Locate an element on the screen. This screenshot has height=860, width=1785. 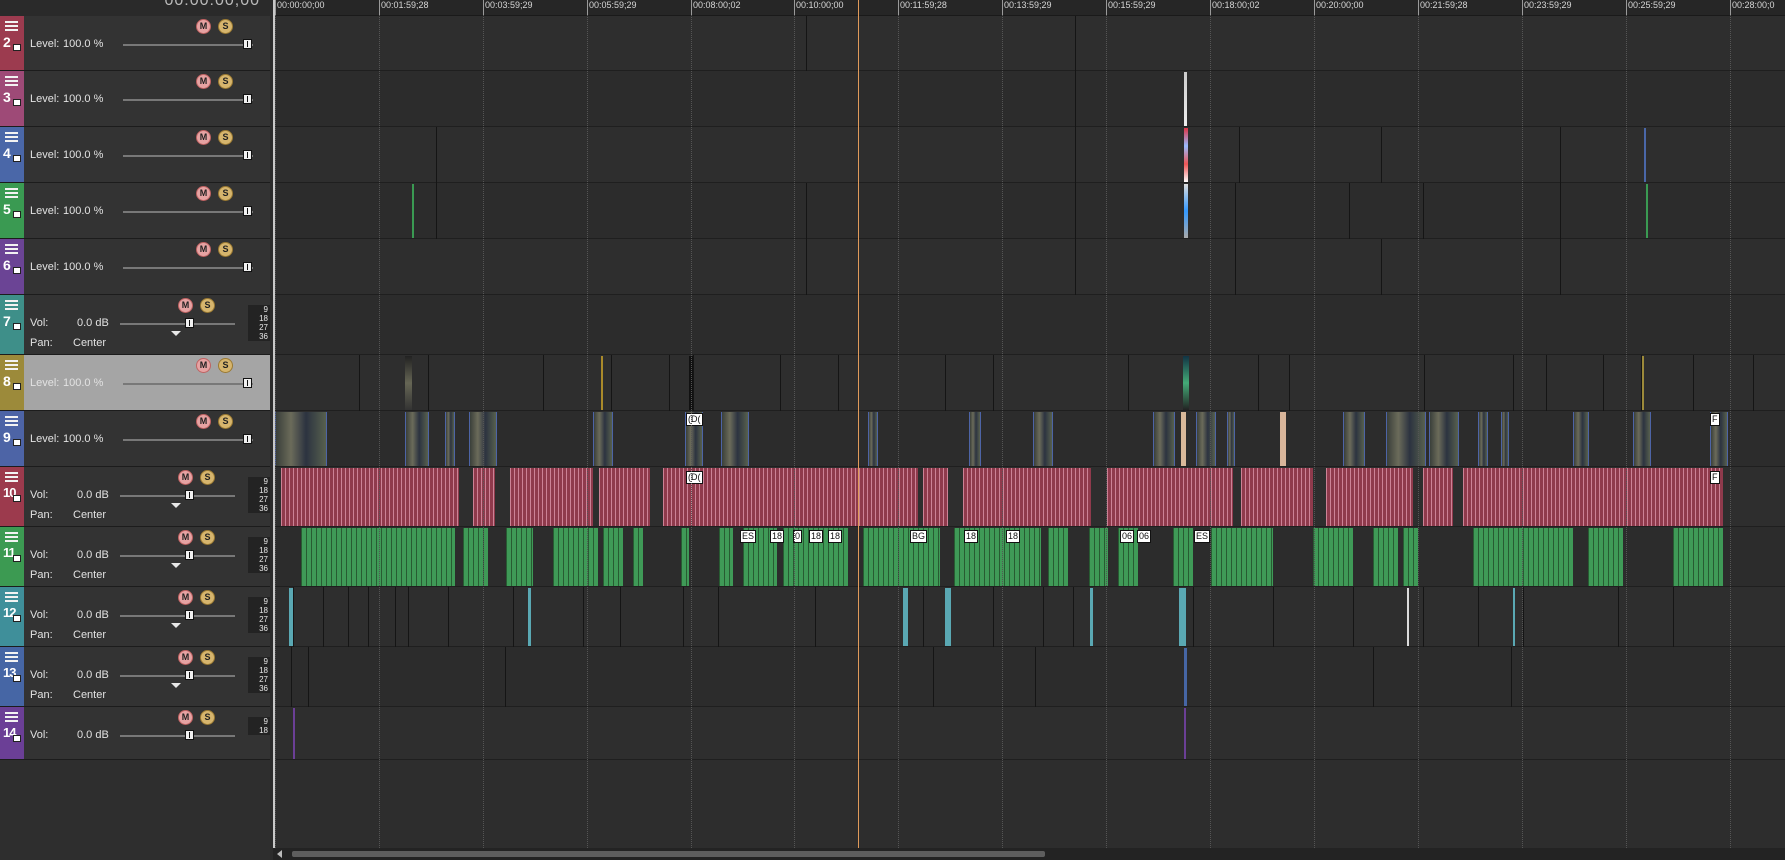
track-color-strip: 5 is located at coordinates (12, 210).